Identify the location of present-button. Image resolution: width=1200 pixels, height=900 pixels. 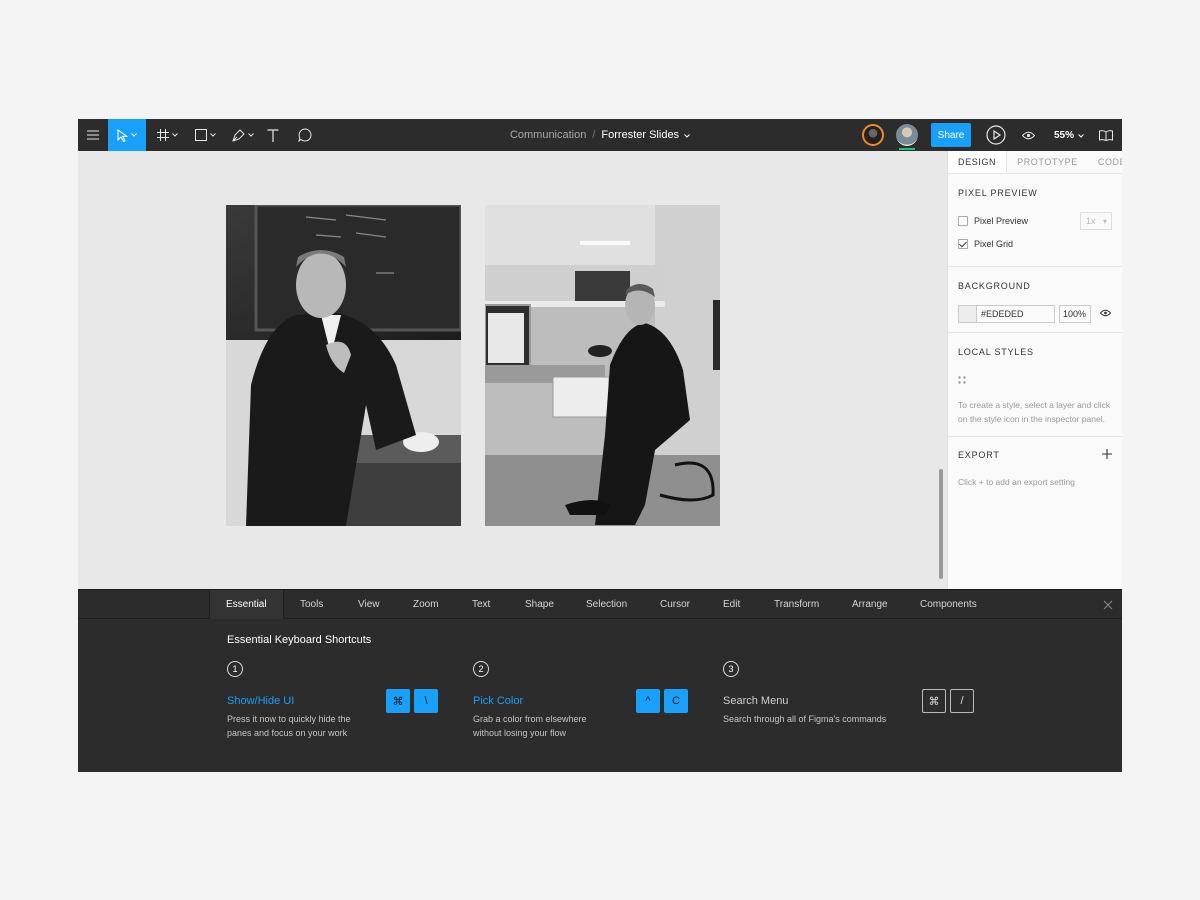
(996, 135).